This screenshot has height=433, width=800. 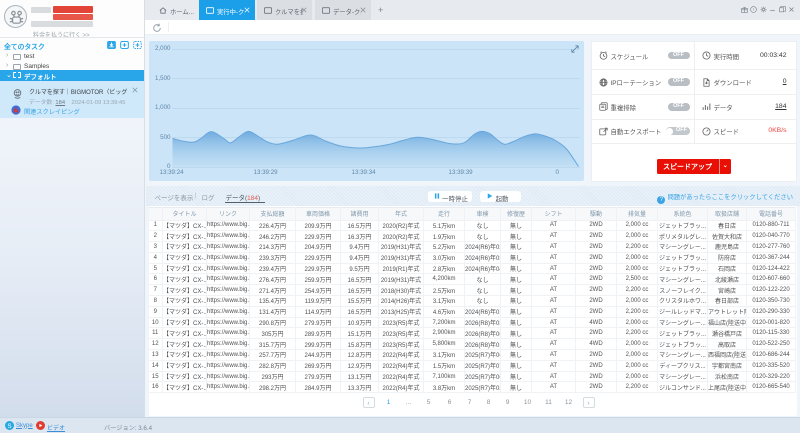 What do you see at coordinates (9, 427) in the screenshot?
I see `svg-text: S` at bounding box center [9, 427].